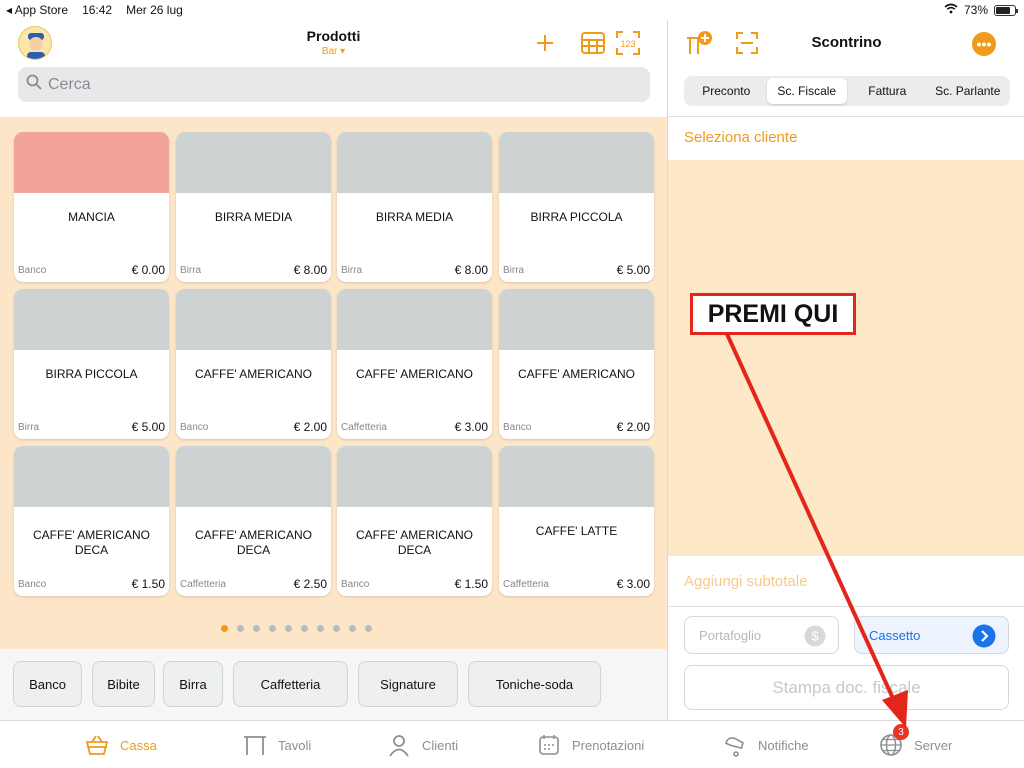  I want to click on category-button: Bibite, so click(123, 684).